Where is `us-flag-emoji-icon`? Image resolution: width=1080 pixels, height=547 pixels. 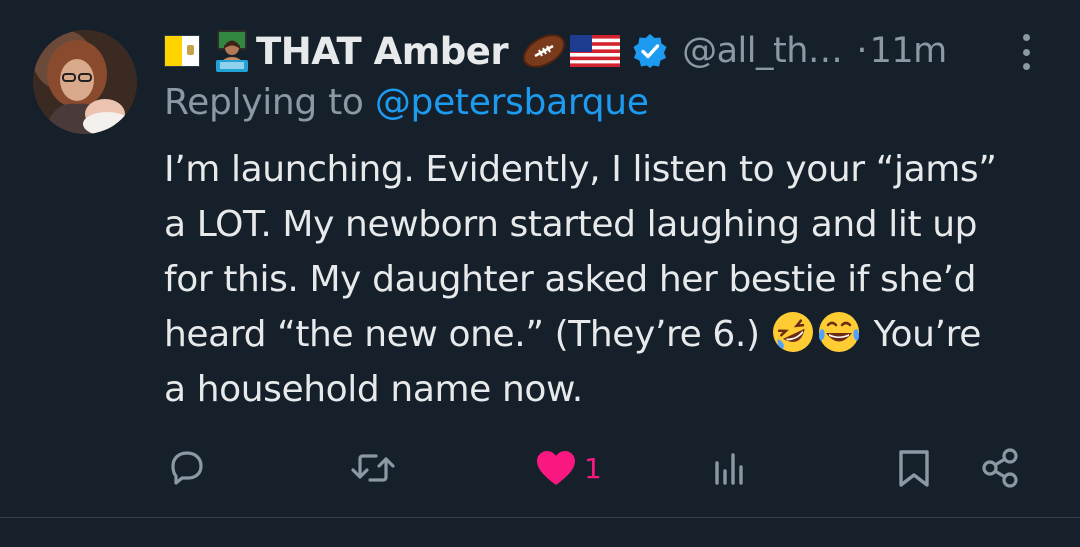 us-flag-emoji-icon is located at coordinates (595, 51).